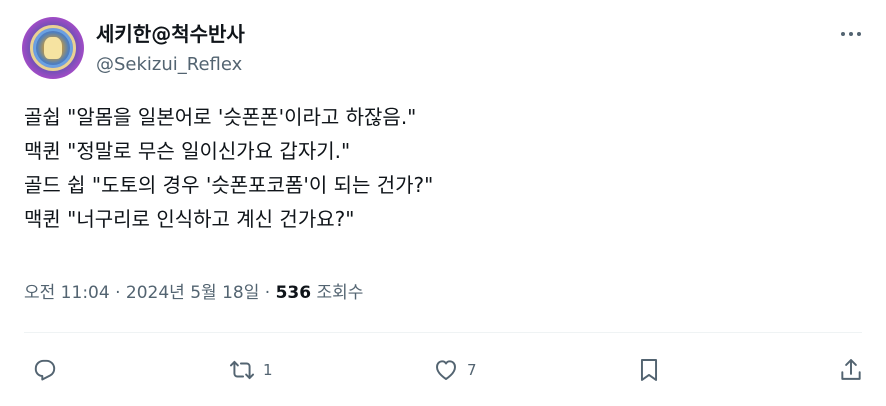 The width and height of the screenshot is (886, 406). What do you see at coordinates (242, 370) in the screenshot?
I see `retweet-icon` at bounding box center [242, 370].